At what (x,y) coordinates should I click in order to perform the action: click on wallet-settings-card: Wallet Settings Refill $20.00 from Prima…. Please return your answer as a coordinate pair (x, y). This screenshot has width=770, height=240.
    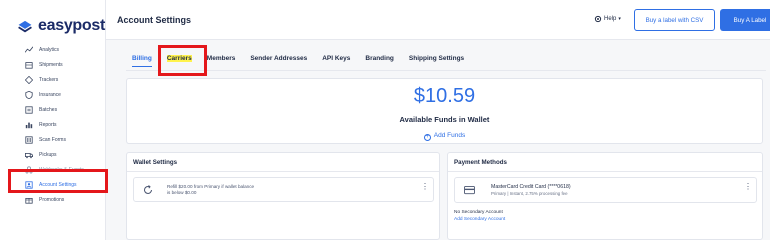
    Looking at the image, I should click on (283, 196).